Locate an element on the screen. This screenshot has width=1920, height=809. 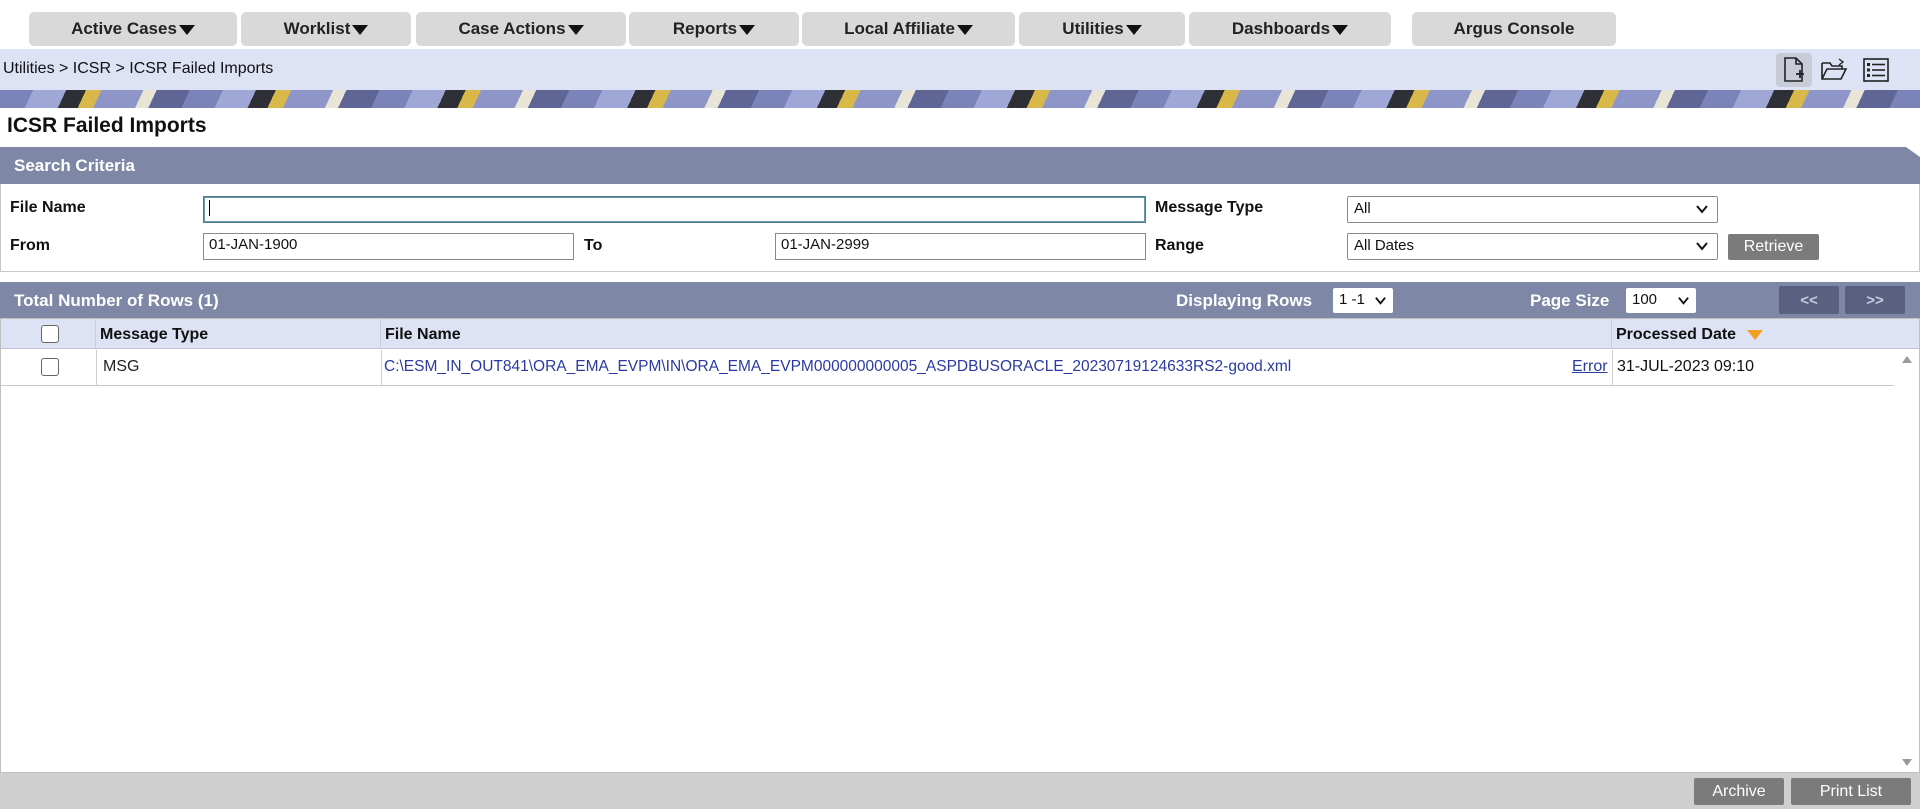
grid-header-row: Message Type File Name Processed Date is located at coordinates (960, 334).